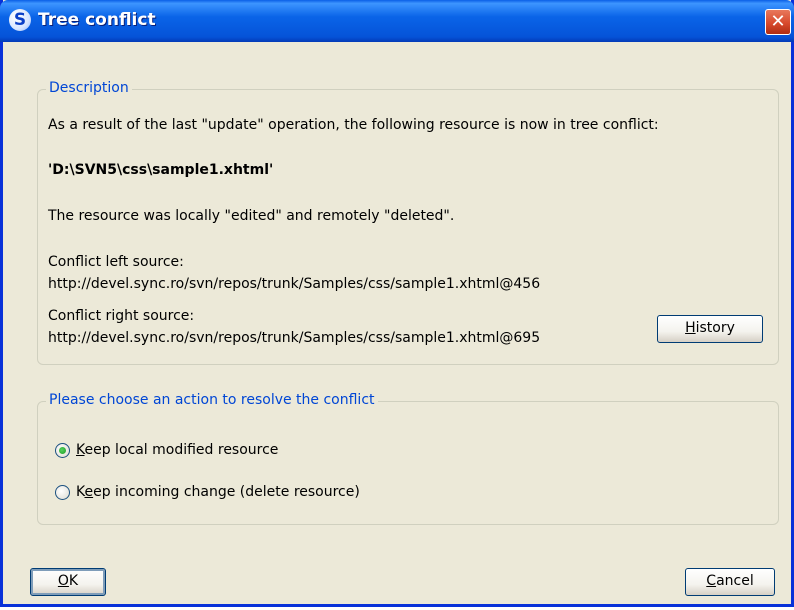  What do you see at coordinates (177, 450) in the screenshot?
I see `keep-local-label: Keep local modified resource` at bounding box center [177, 450].